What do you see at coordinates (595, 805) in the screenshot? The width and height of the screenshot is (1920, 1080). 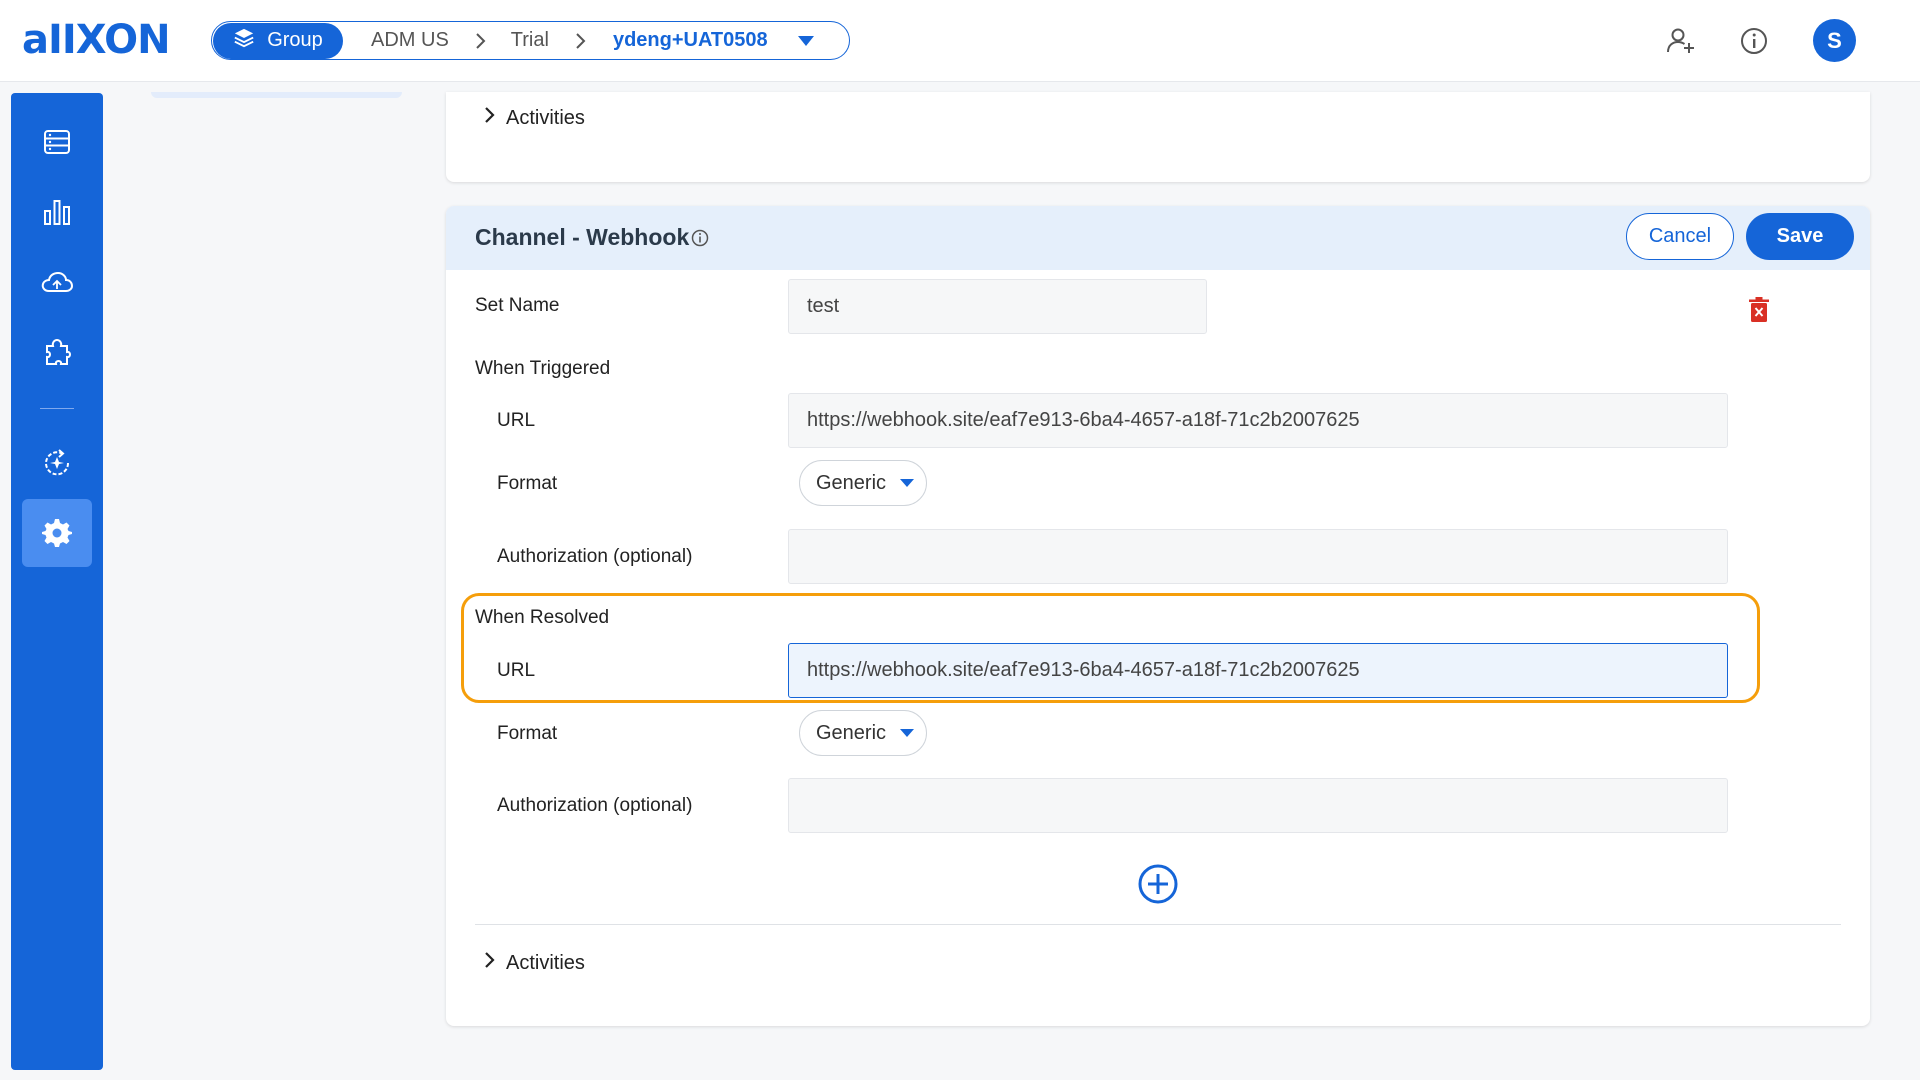 I see `resolved-auth-label: Authorization (optional)` at bounding box center [595, 805].